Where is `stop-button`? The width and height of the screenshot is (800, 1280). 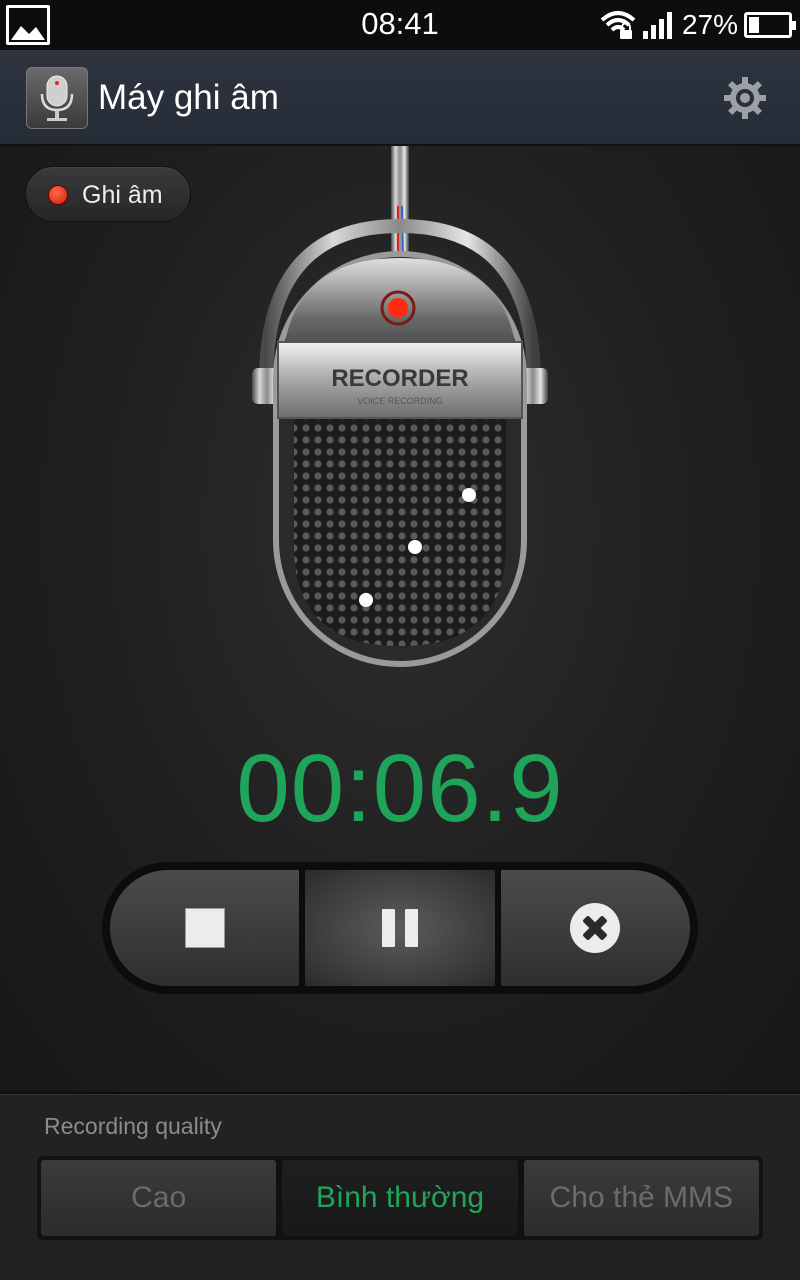
stop-button is located at coordinates (205, 928).